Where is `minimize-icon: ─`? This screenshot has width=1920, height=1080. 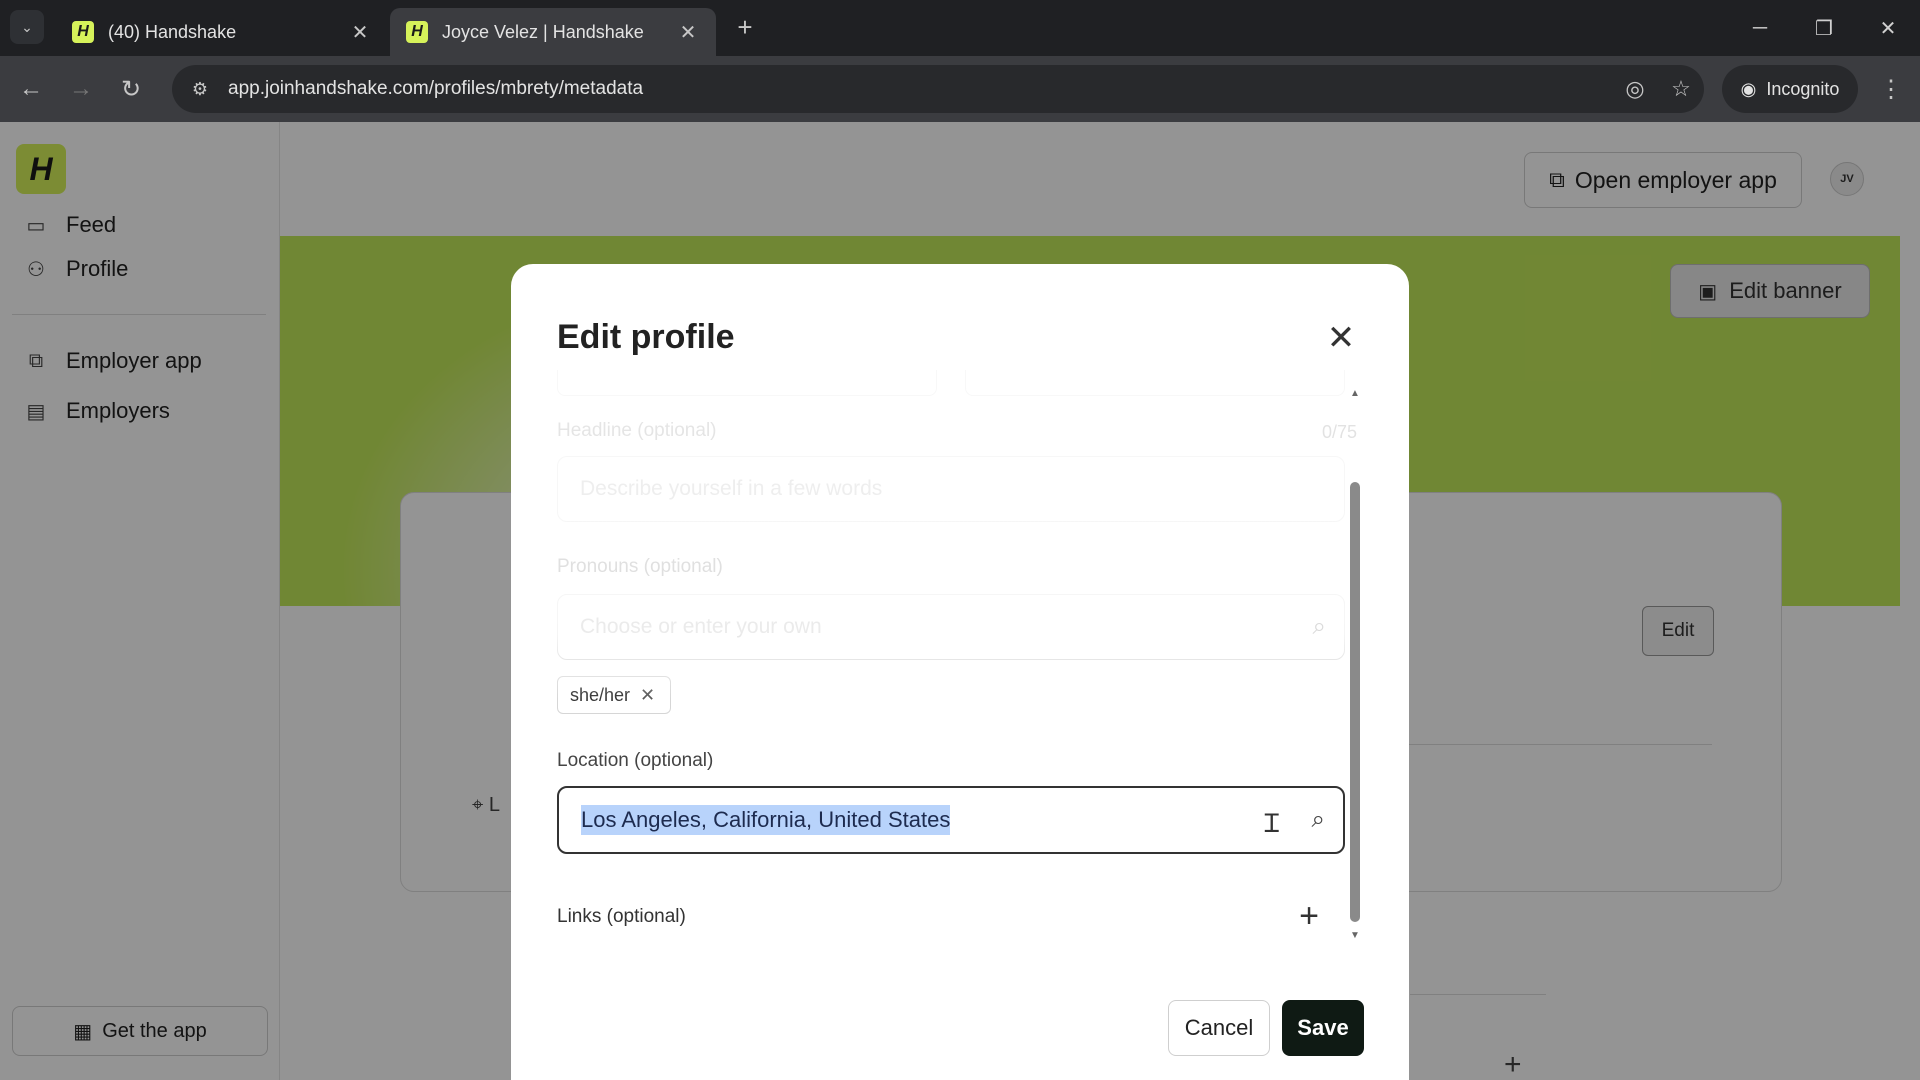 minimize-icon: ─ is located at coordinates (1760, 28).